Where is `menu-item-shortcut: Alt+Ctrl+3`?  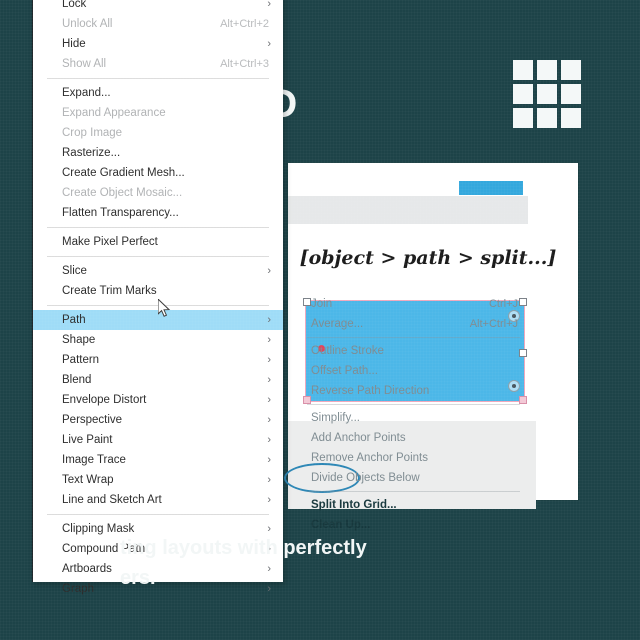
menu-item-shortcut: Alt+Ctrl+3 is located at coordinates (244, 64).